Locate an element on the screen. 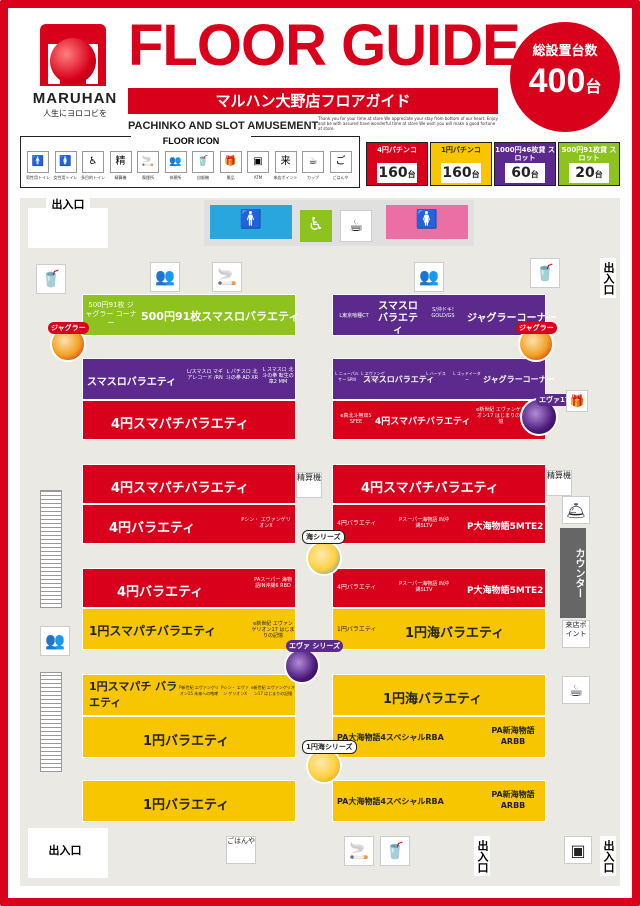  block-label-main: スマスロバラエティ is located at coordinates (132, 382).